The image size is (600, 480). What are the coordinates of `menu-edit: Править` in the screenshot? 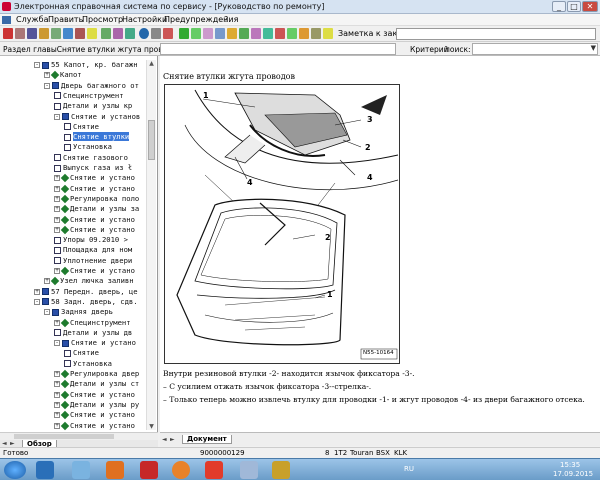 It's located at (65, 19).